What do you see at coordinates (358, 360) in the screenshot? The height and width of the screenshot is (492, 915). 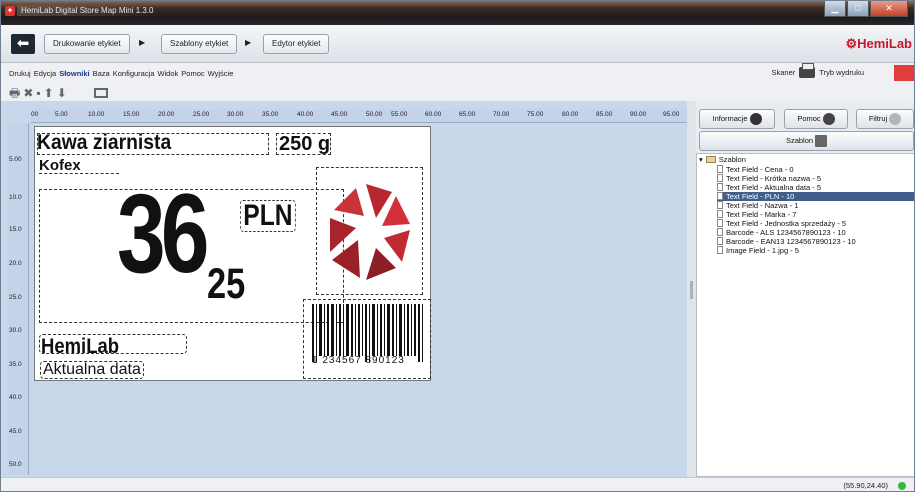 I see `barcode-digits: 1 234567 890123` at bounding box center [358, 360].